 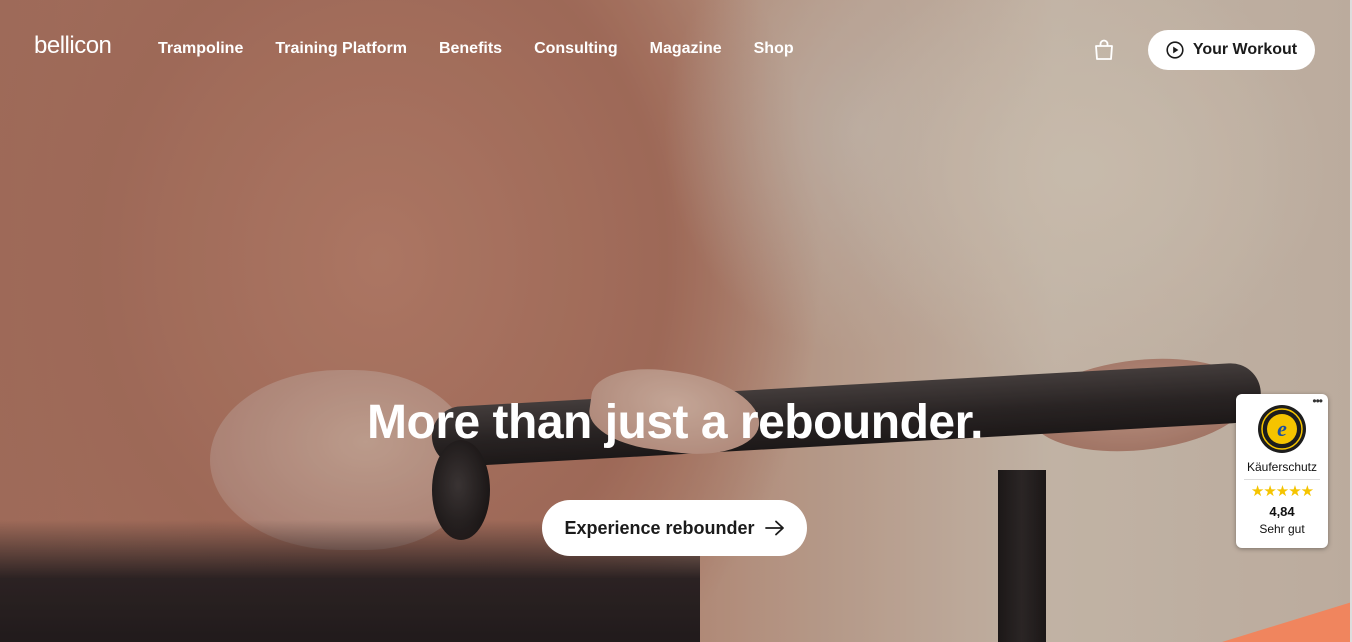 I want to click on experience-rebounder-button: Experience rebounder, so click(x=674, y=528).